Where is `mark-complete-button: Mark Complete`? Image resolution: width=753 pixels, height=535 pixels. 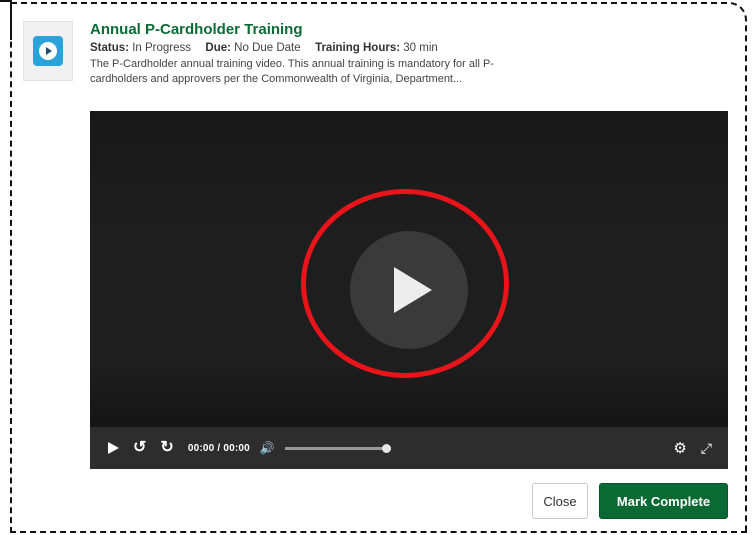
mark-complete-button: Mark Complete is located at coordinates (663, 501).